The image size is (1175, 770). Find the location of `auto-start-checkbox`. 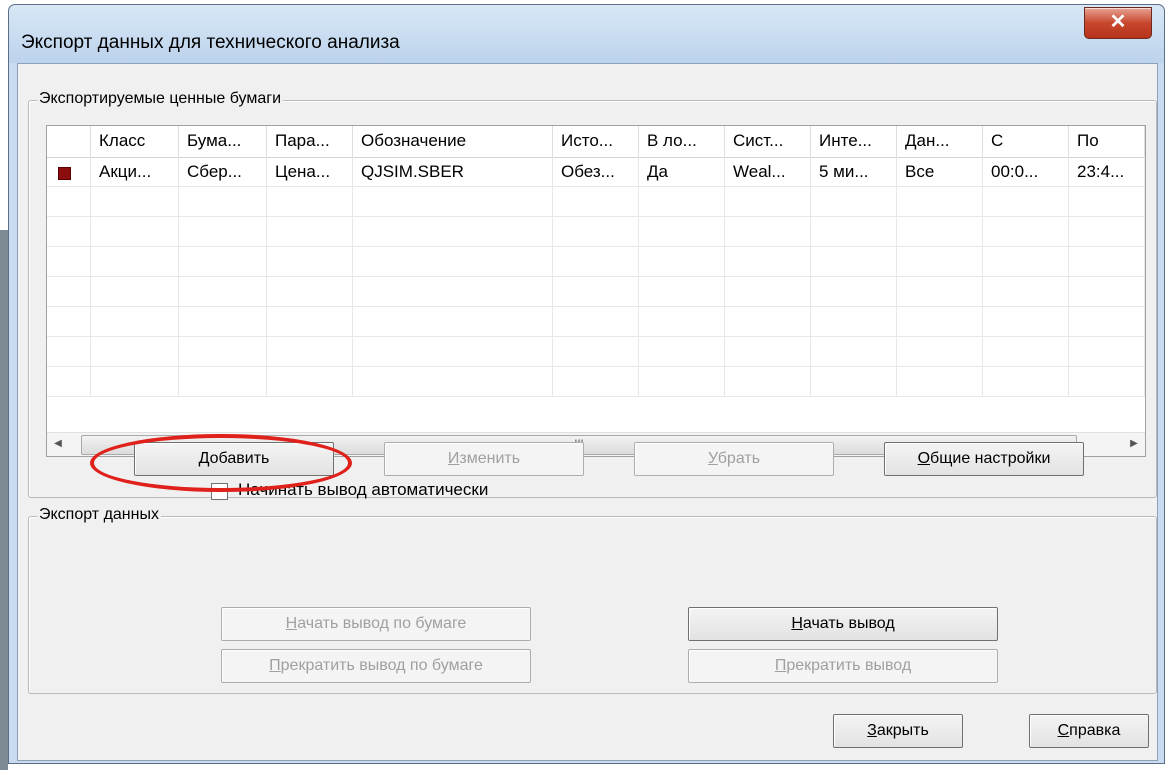

auto-start-checkbox is located at coordinates (219, 491).